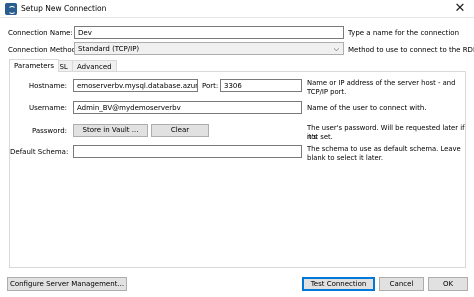  I want to click on password-hint-2: not set., so click(320, 136).